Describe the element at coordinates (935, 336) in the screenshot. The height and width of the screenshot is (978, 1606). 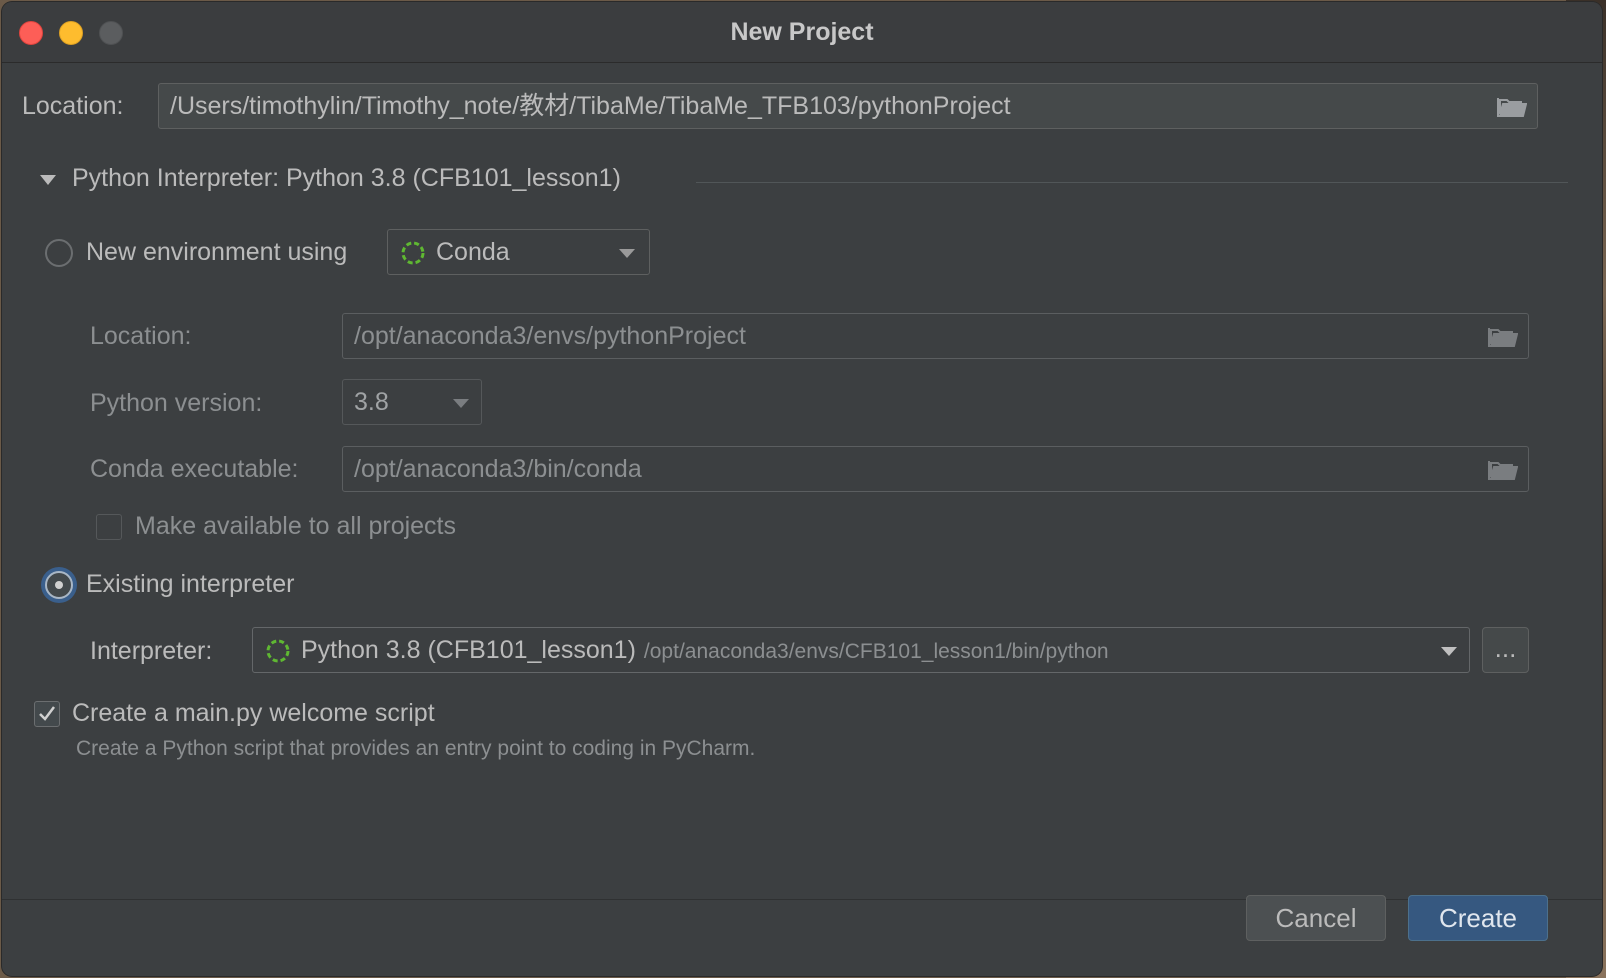
I see `env-location-field: /opt/anaconda3/envs/pythonProject` at that location.